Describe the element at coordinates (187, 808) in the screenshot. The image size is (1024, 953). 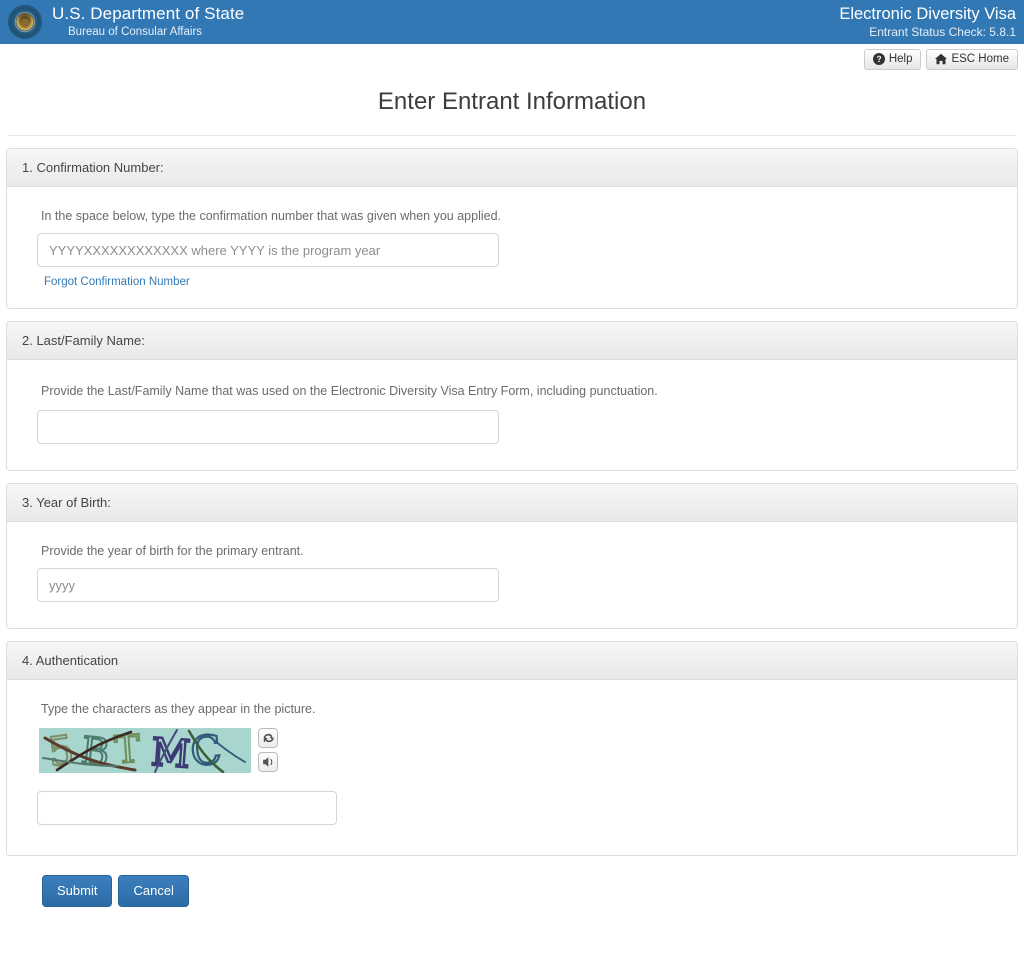
I see `captcha-answer-input` at that location.